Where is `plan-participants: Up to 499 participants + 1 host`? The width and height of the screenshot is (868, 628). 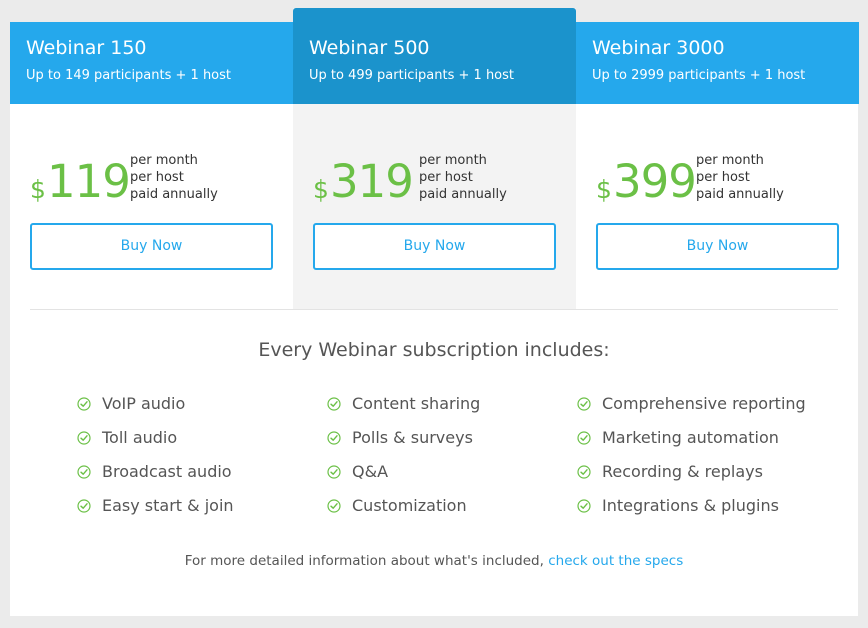
plan-participants: Up to 499 participants + 1 host is located at coordinates (412, 75).